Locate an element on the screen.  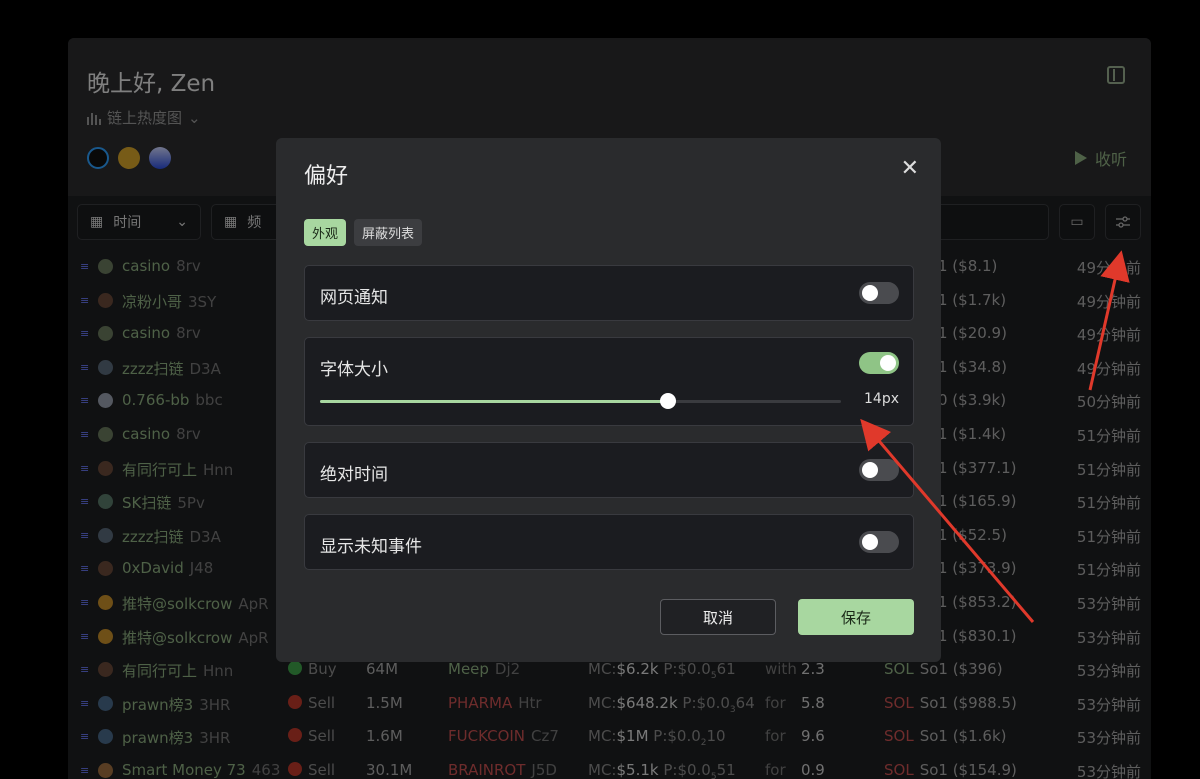
arrow-to-font-size is located at coordinates (947, 520).